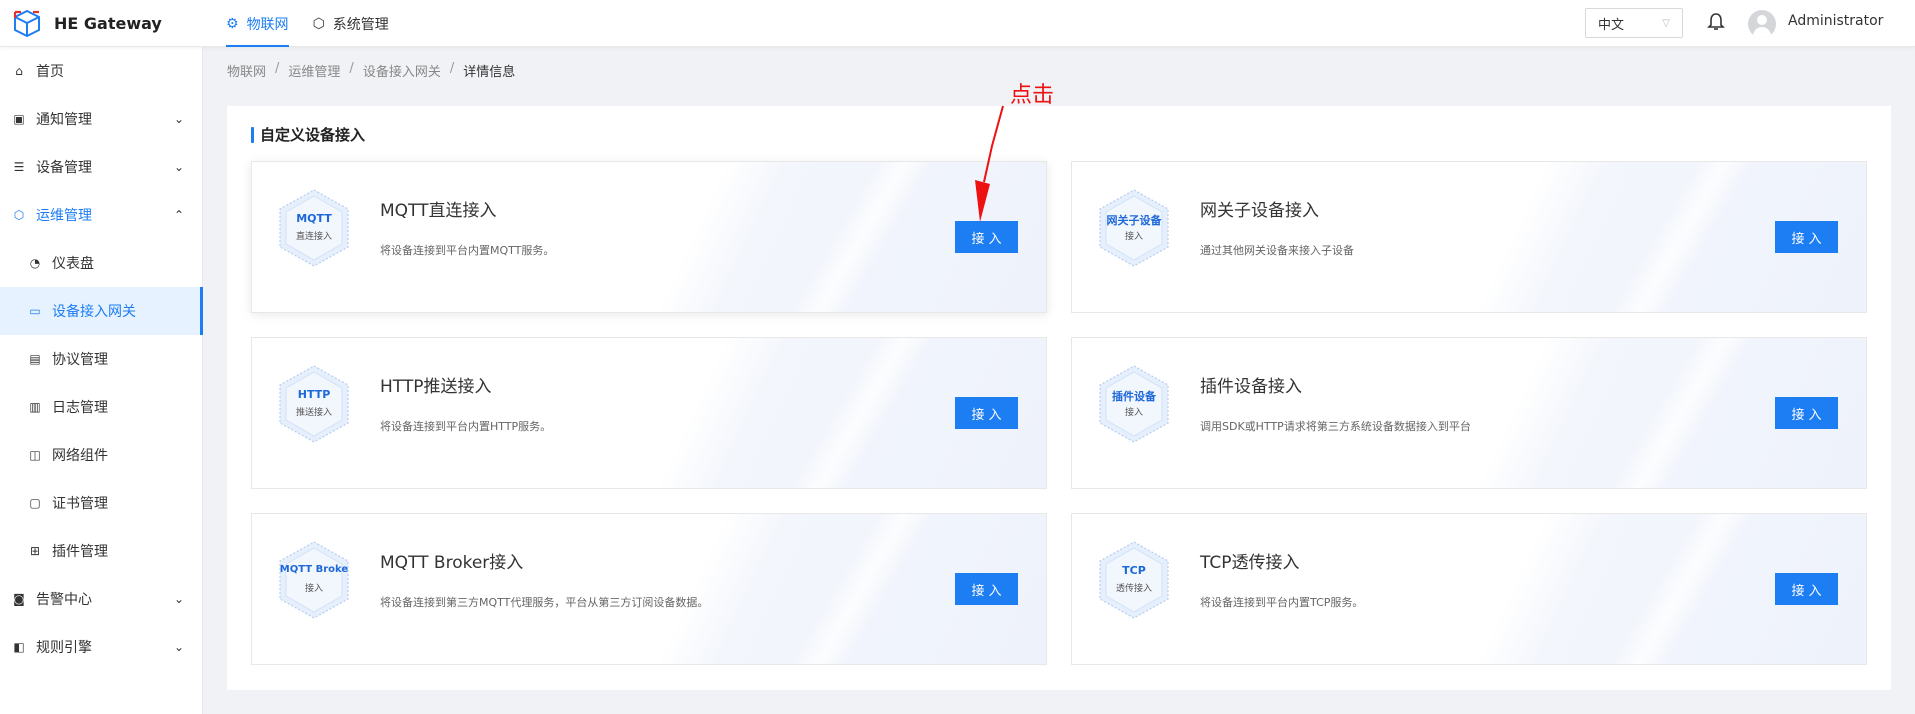 The height and width of the screenshot is (714, 1915). Describe the element at coordinates (101, 263) in the screenshot. I see `sidebar-item-dashboard: ◔ 仪表盘` at that location.